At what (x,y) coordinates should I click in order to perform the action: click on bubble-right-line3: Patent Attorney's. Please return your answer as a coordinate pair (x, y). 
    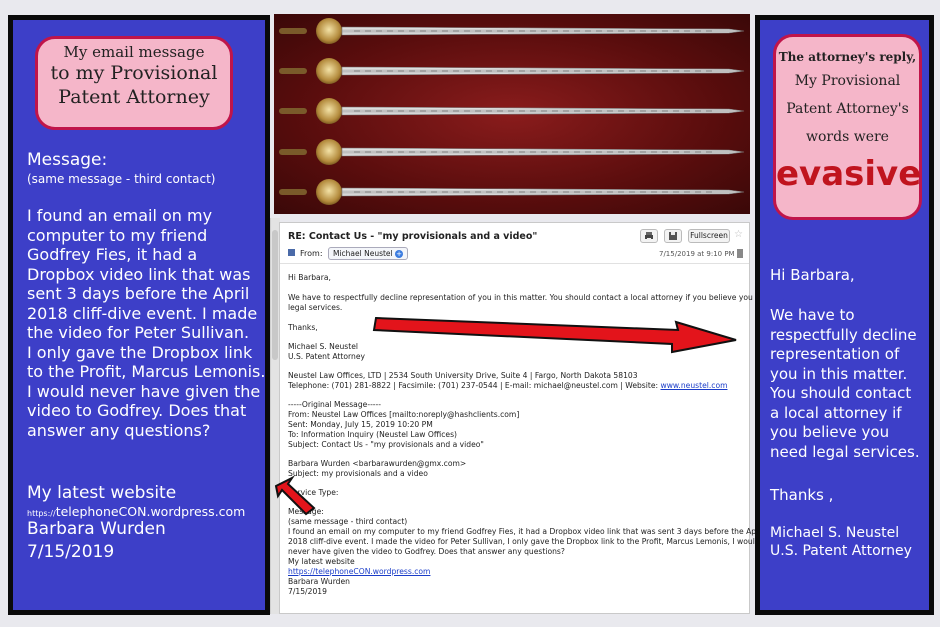
    Looking at the image, I should click on (847, 109).